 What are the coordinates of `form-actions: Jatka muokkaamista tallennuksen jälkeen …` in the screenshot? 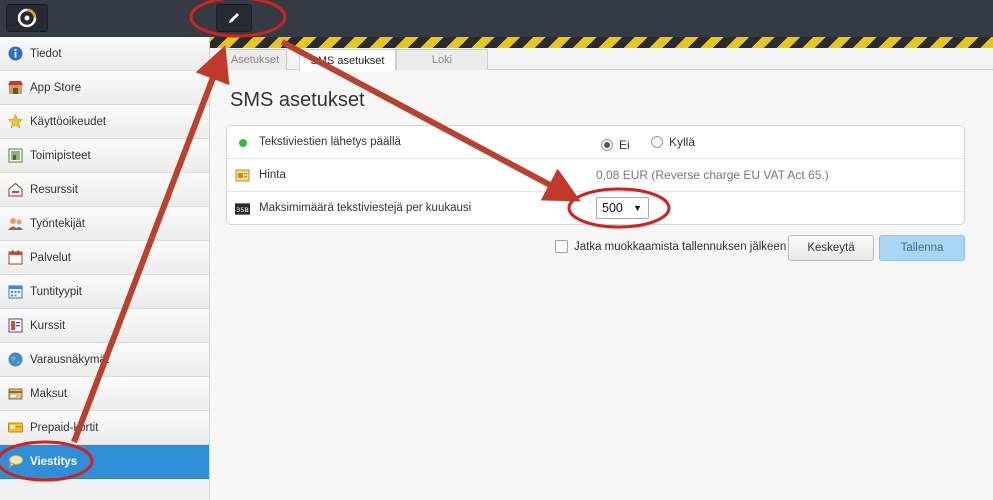 It's located at (760, 248).